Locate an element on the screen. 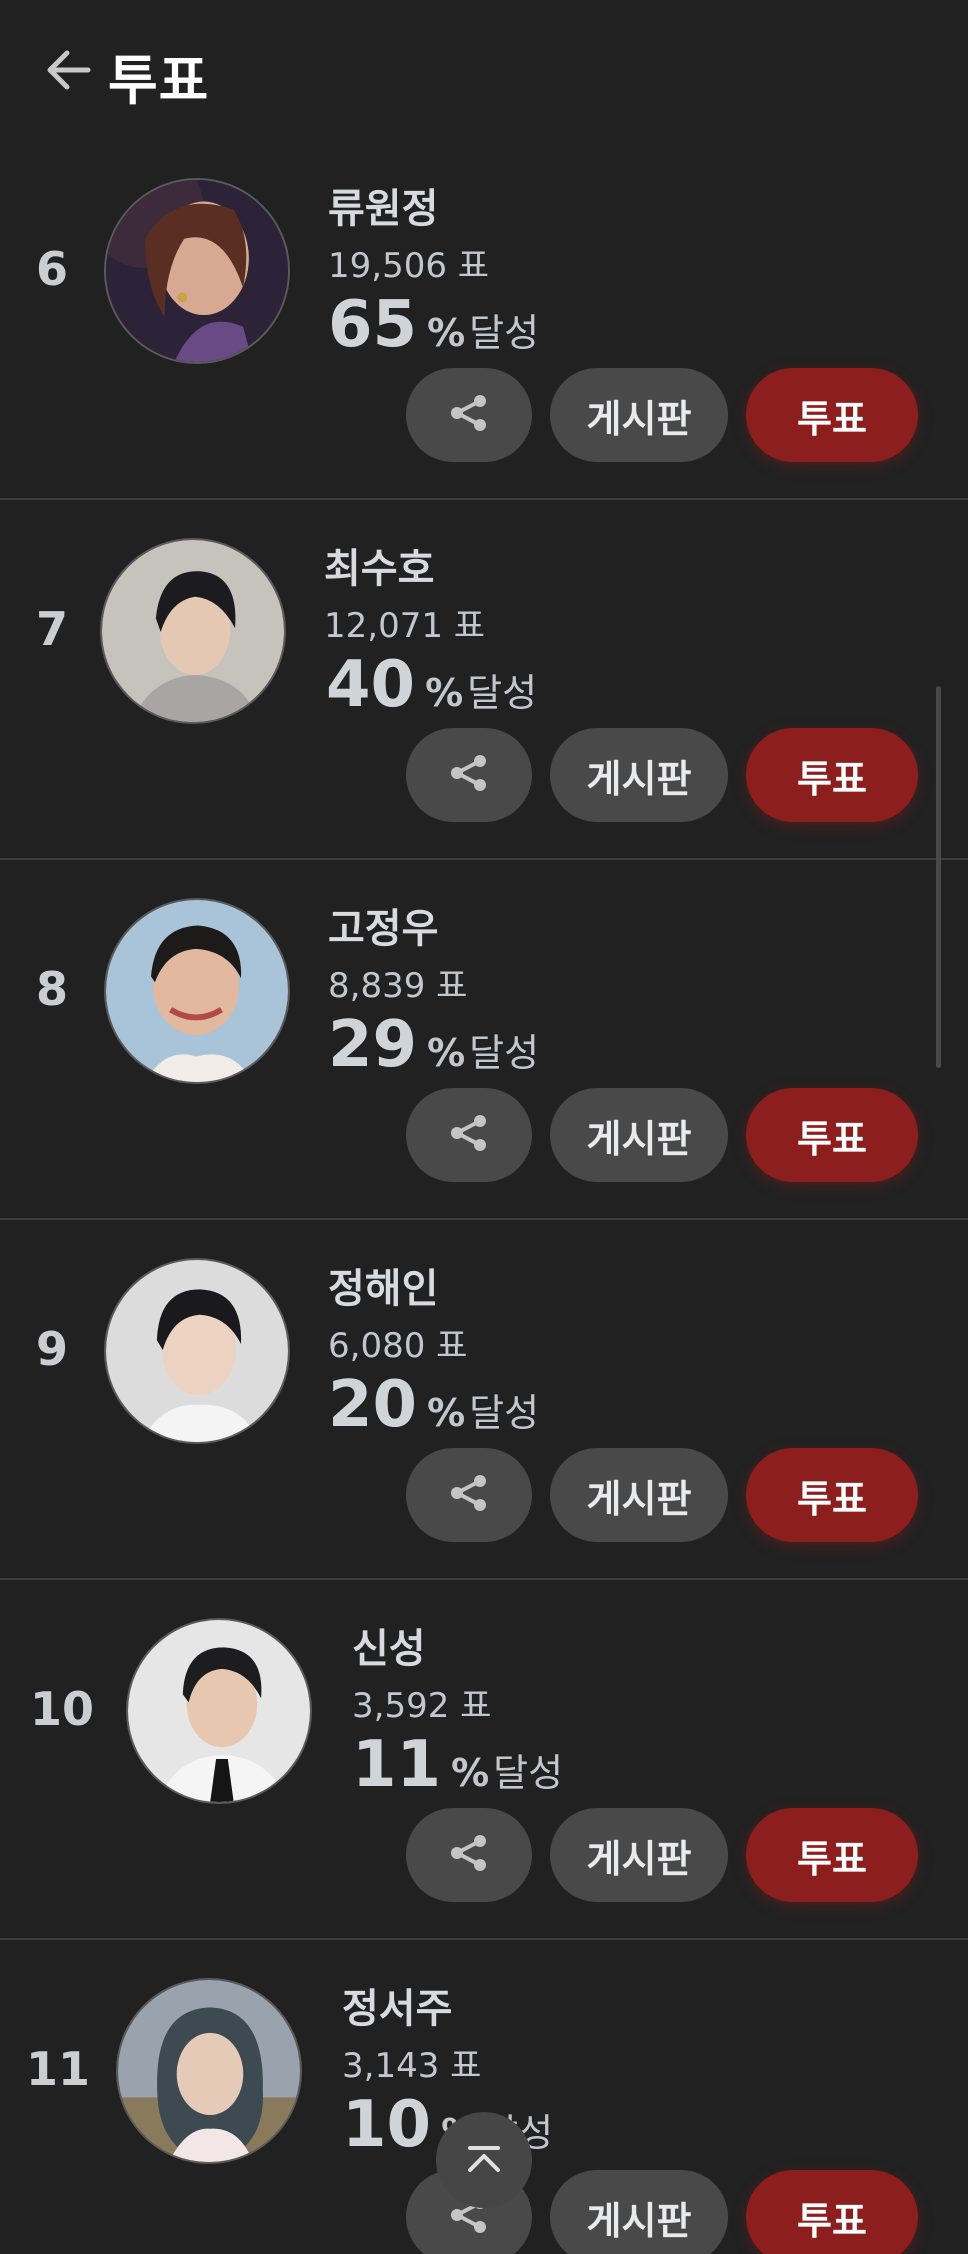 Image resolution: width=968 pixels, height=2254 pixels. candidate-name: 고정우 is located at coordinates (383, 929).